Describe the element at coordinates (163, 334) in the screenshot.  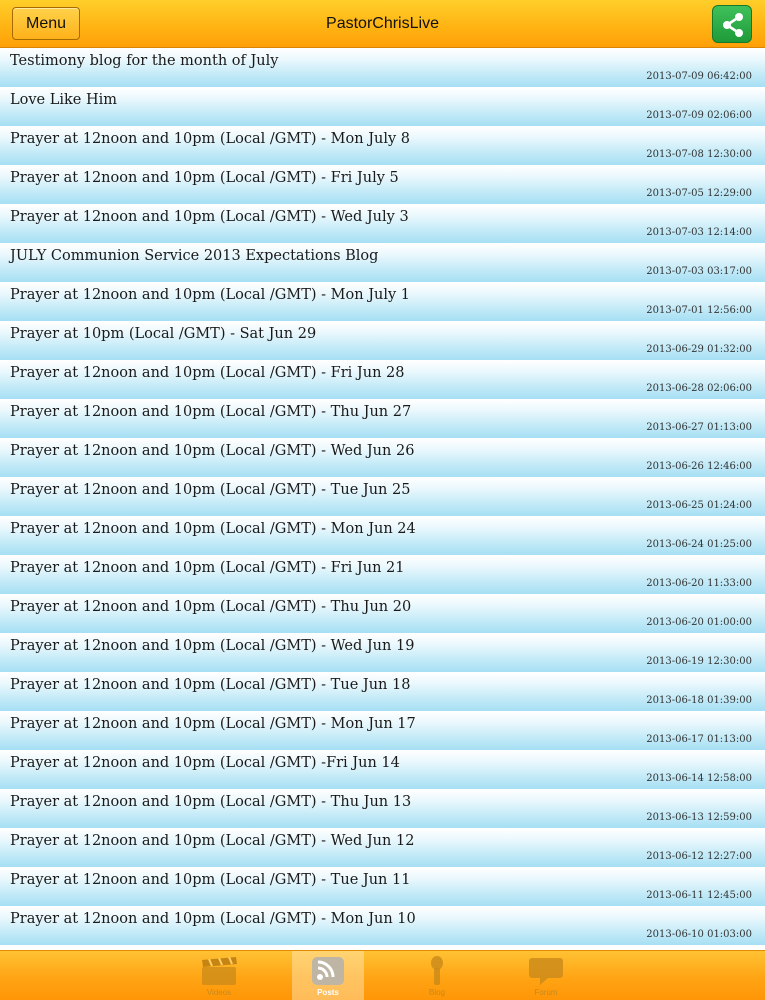
I see `post-title: Prayer at 10pm (Local /GMT) - Sat Jun 29` at that location.